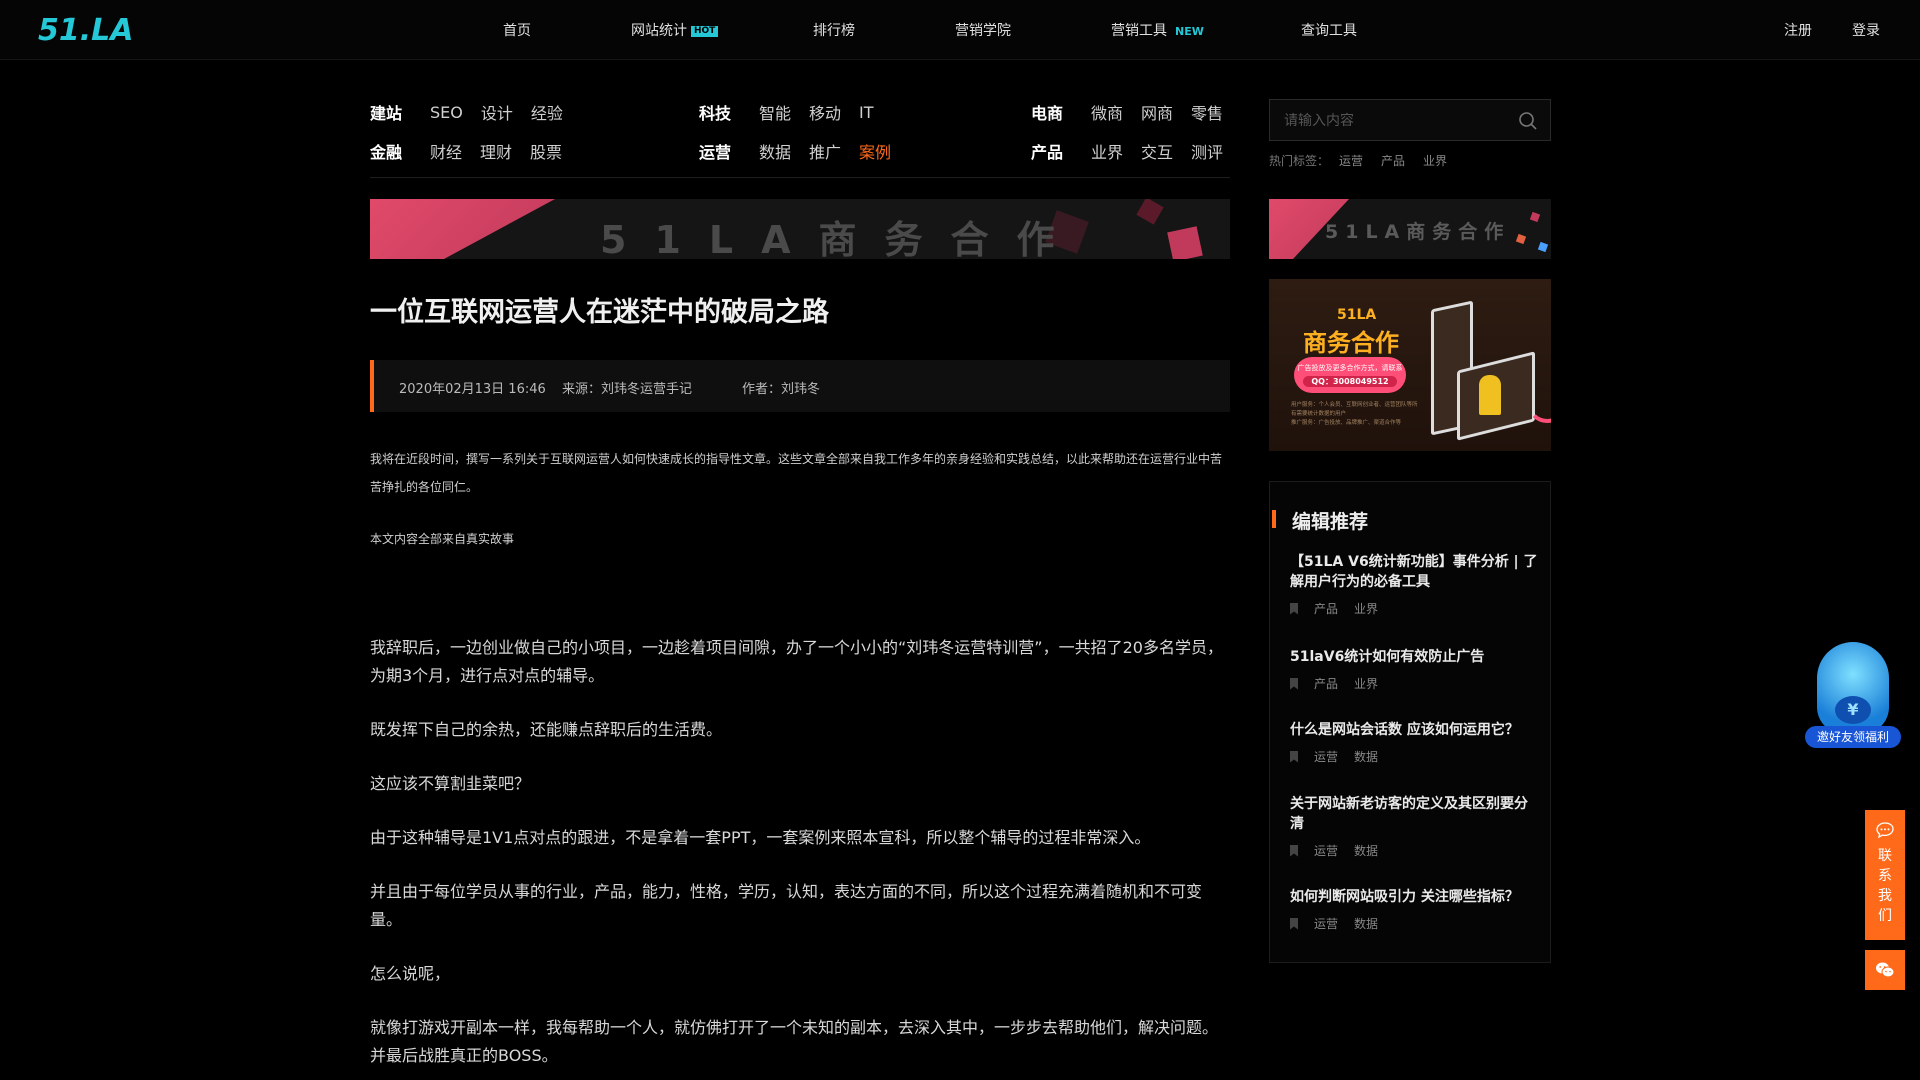 This screenshot has width=1920, height=1080. What do you see at coordinates (599, 312) in the screenshot?
I see `article-title: 一位互联网运营人在迷茫中的破局之路` at bounding box center [599, 312].